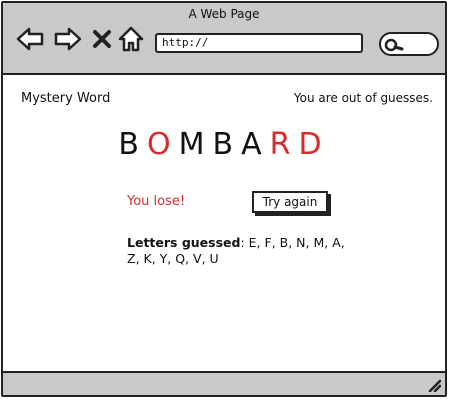 The height and width of the screenshot is (400, 450). What do you see at coordinates (363, 98) in the screenshot?
I see `guess-status: You are out of guesses.` at bounding box center [363, 98].